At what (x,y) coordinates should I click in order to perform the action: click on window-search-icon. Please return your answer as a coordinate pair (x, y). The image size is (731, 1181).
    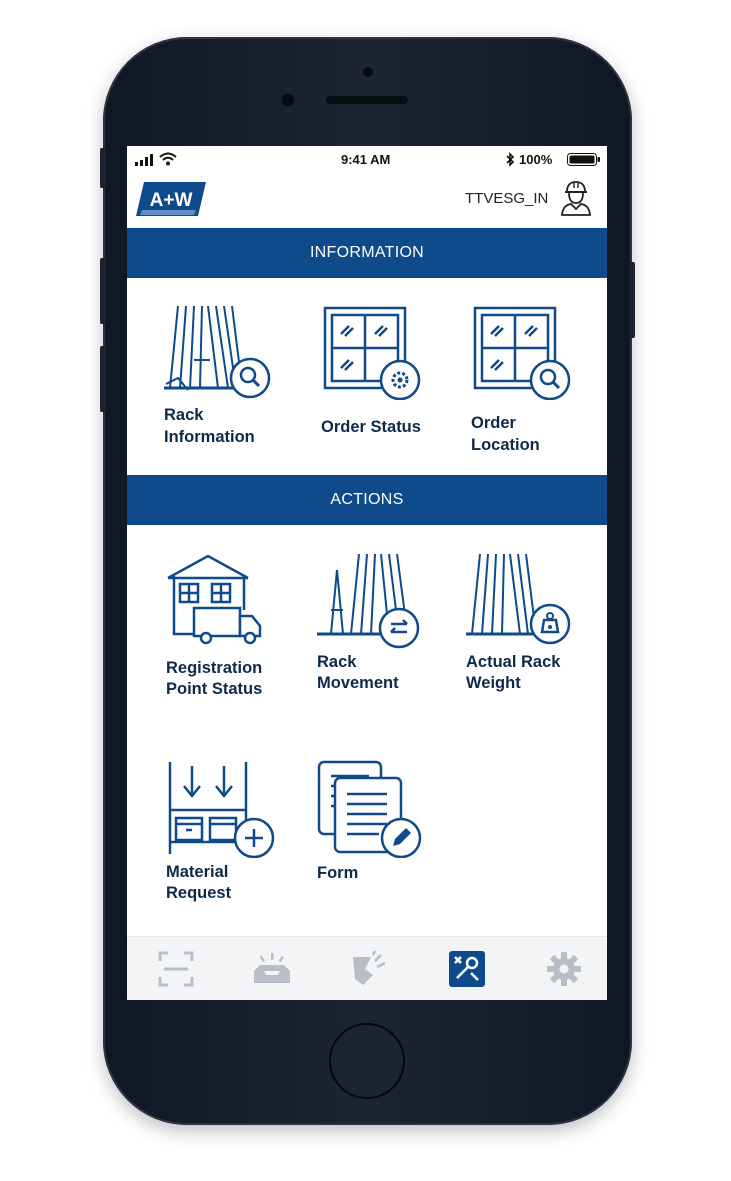
    Looking at the image, I should click on (522, 353).